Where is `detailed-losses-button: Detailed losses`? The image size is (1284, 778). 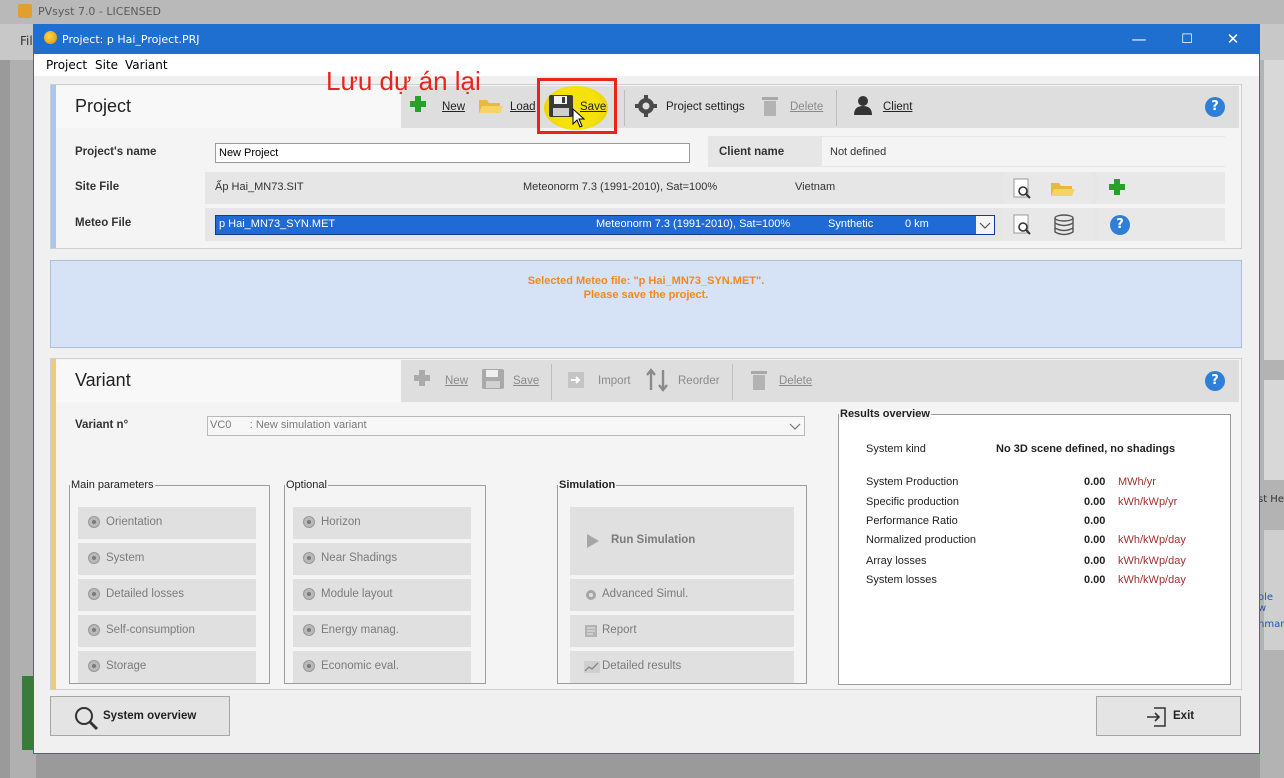
detailed-losses-button: Detailed losses is located at coordinates (167, 595).